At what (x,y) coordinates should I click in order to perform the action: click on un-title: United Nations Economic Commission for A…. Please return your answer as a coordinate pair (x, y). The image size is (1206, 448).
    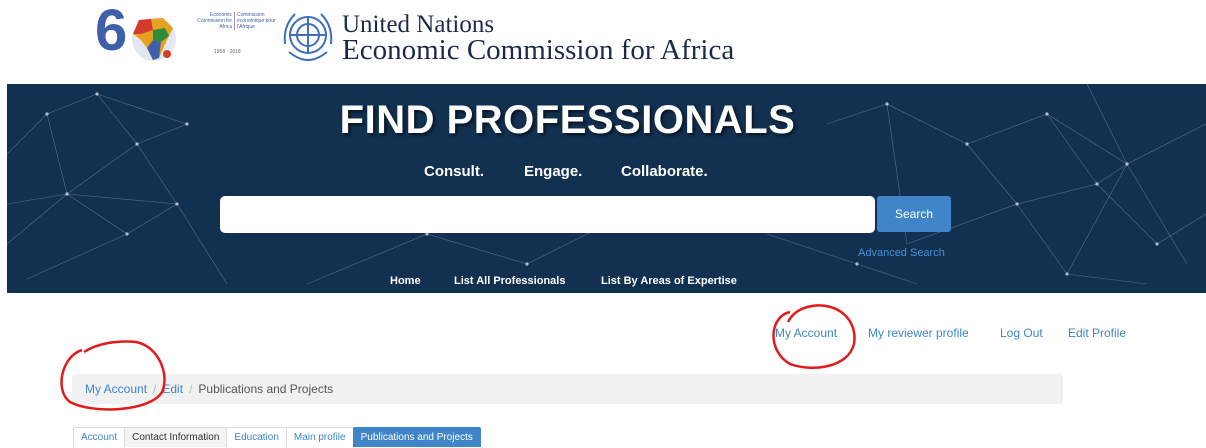
    Looking at the image, I should click on (538, 38).